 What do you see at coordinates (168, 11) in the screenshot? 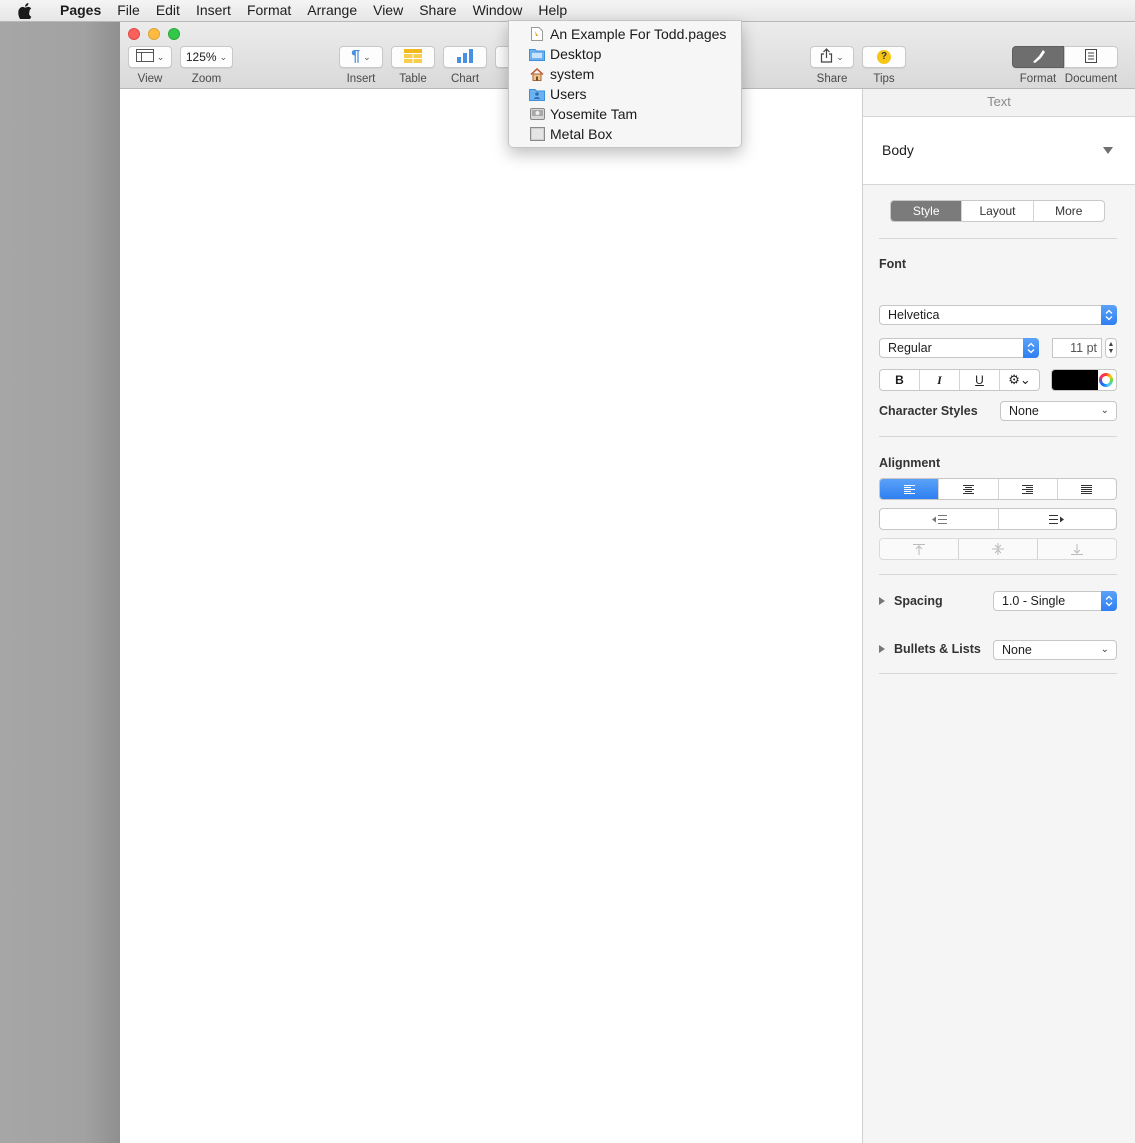
I see `menu-edit: Edit` at bounding box center [168, 11].